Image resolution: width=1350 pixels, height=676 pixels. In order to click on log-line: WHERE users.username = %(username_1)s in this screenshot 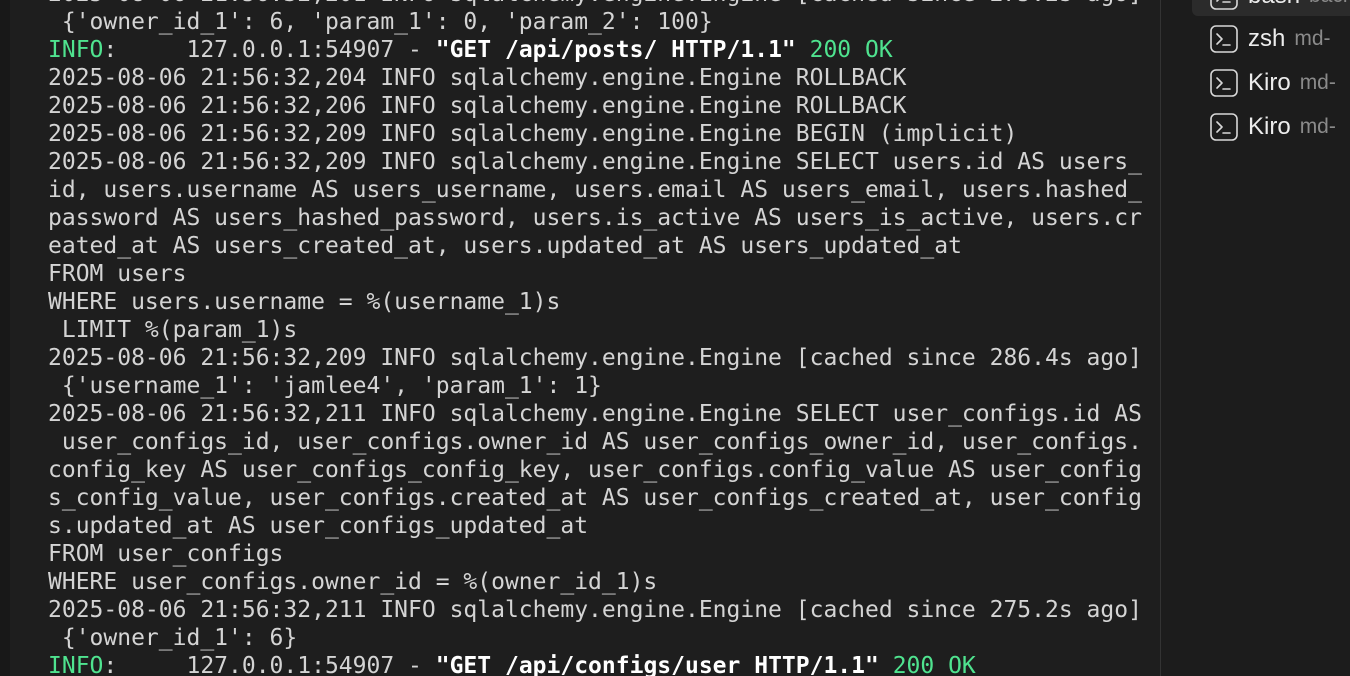, I will do `click(304, 302)`.